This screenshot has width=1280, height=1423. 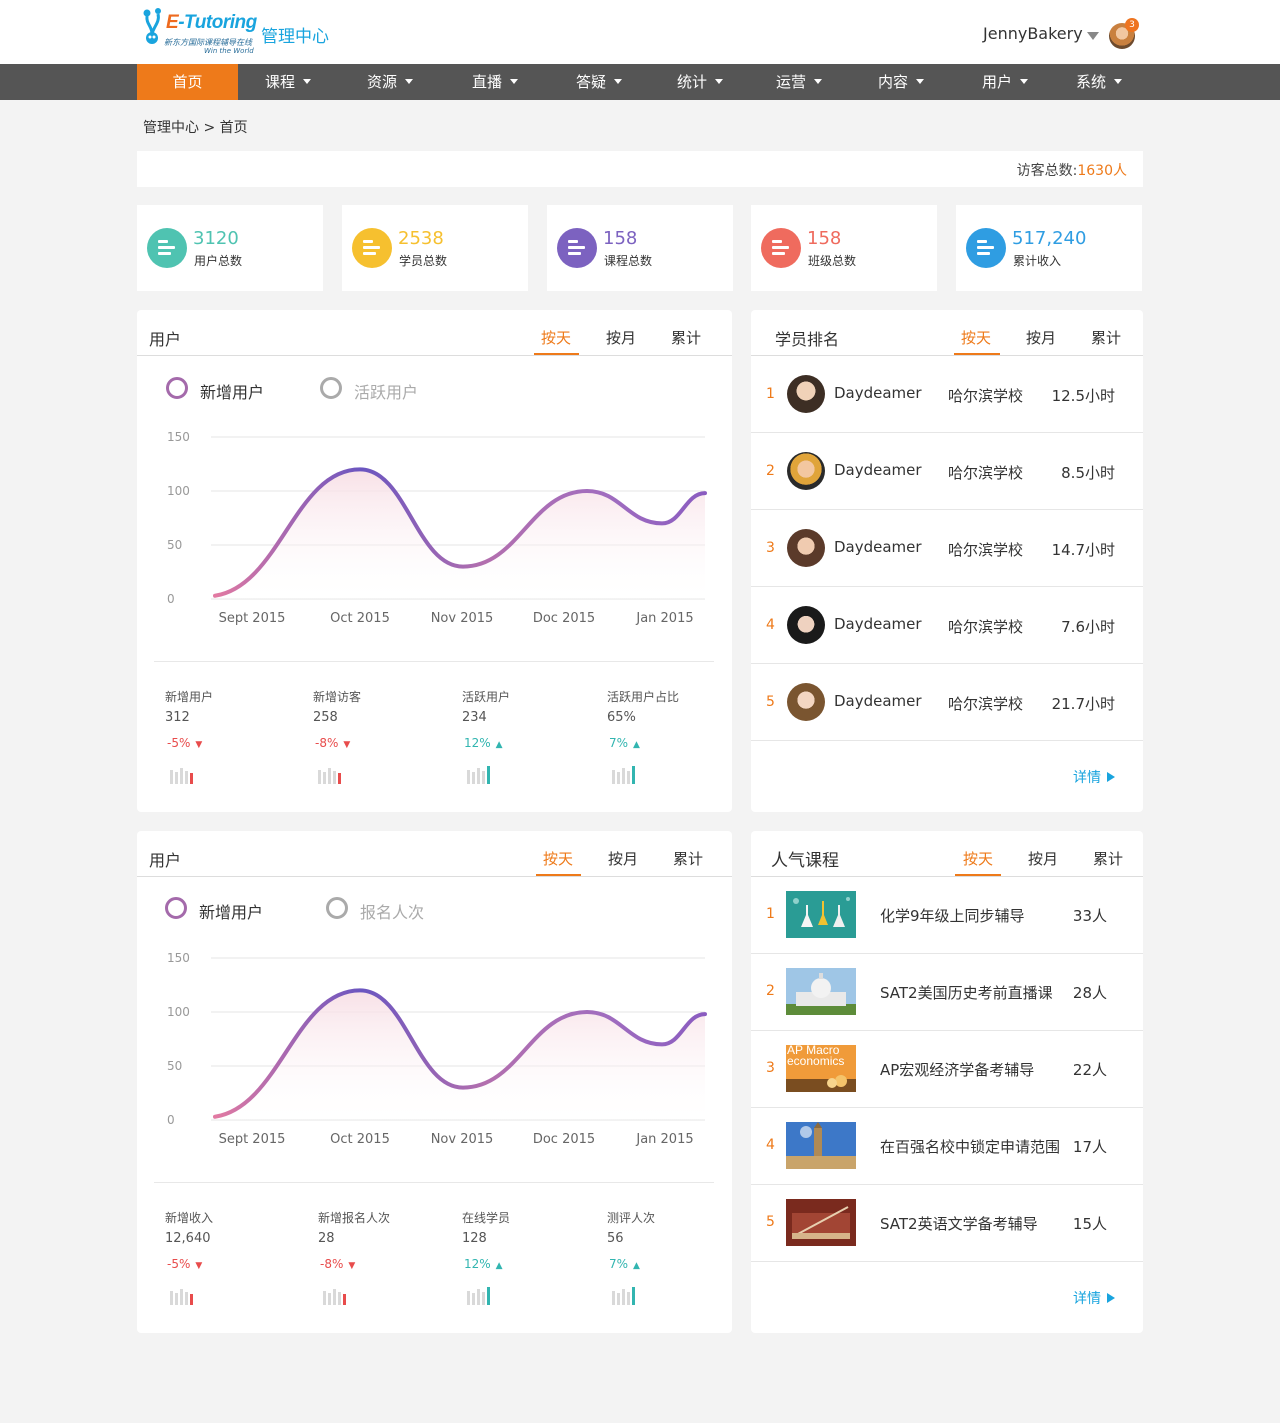 What do you see at coordinates (1088, 473) in the screenshot?
I see `study-hours: 8.5小时` at bounding box center [1088, 473].